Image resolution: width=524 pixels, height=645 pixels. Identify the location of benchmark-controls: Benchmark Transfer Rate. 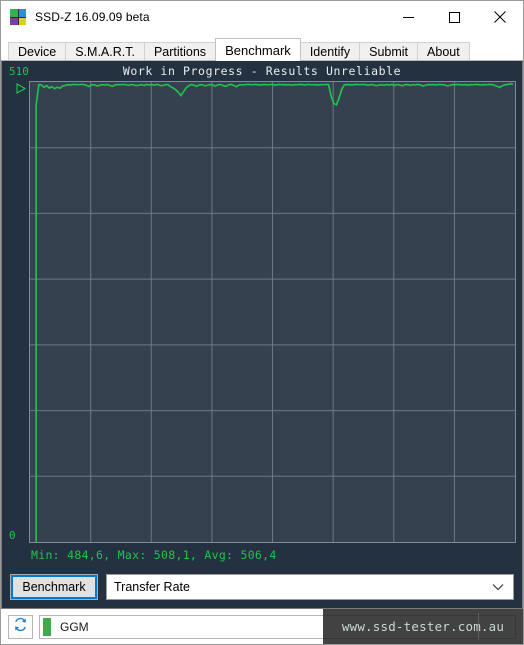
(262, 587).